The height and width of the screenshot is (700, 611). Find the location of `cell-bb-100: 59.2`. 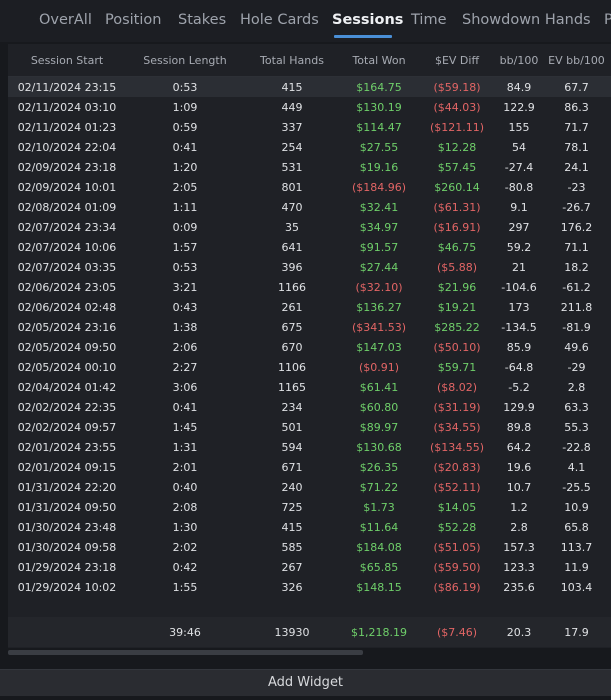

cell-bb-100: 59.2 is located at coordinates (519, 247).